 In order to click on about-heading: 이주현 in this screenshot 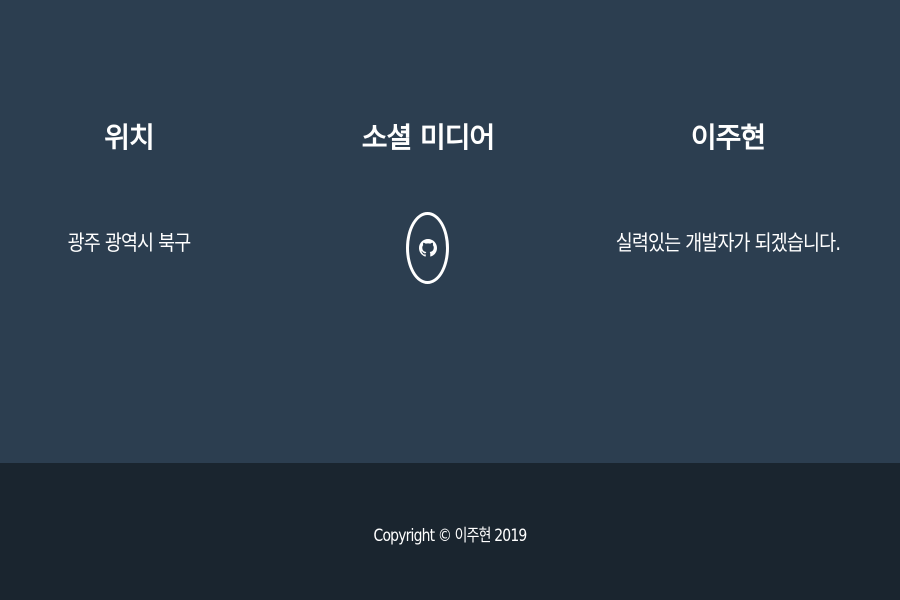, I will do `click(728, 137)`.